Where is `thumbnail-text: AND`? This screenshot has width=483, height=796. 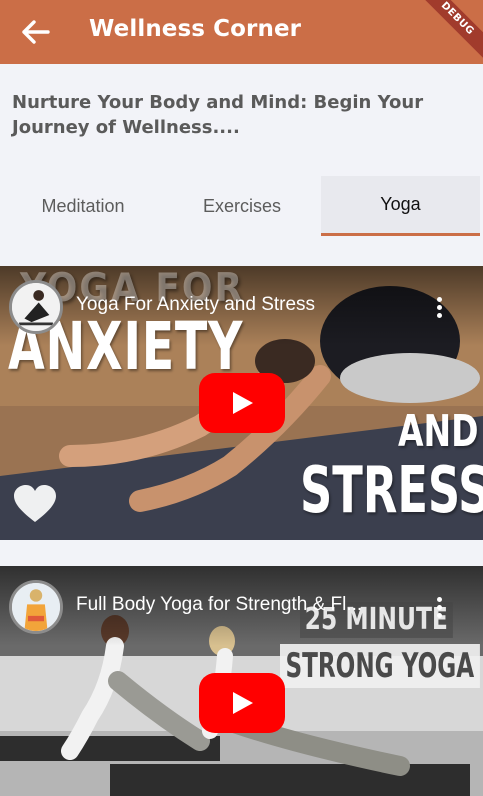 thumbnail-text: AND is located at coordinates (438, 431).